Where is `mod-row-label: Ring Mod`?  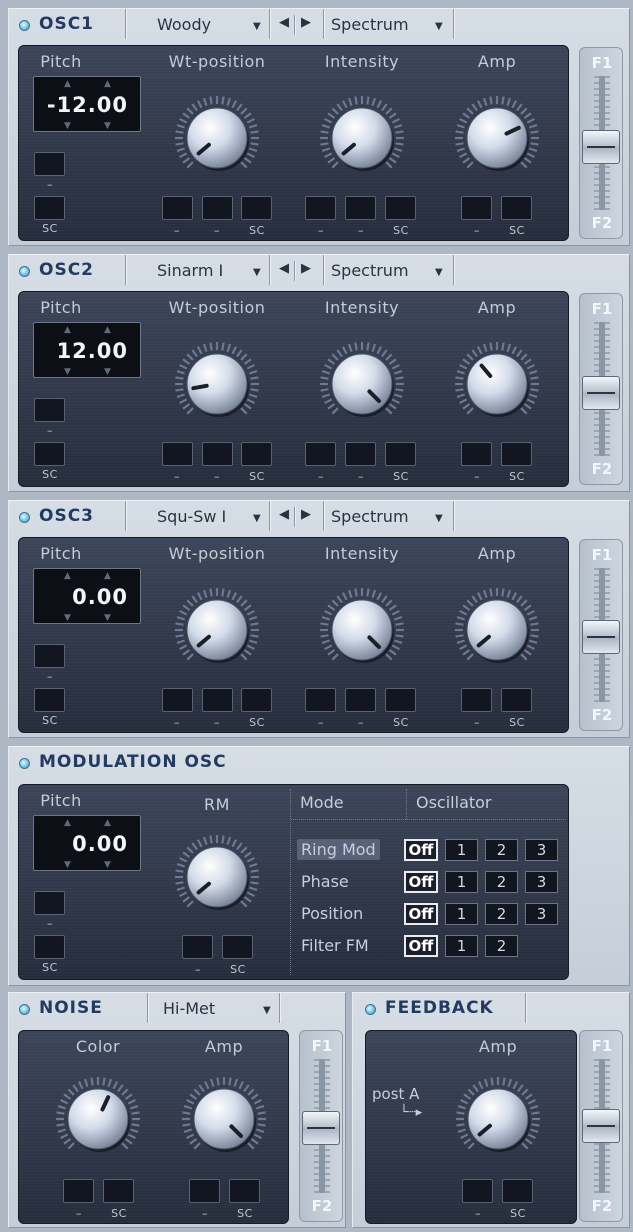
mod-row-label: Ring Mod is located at coordinates (338, 849).